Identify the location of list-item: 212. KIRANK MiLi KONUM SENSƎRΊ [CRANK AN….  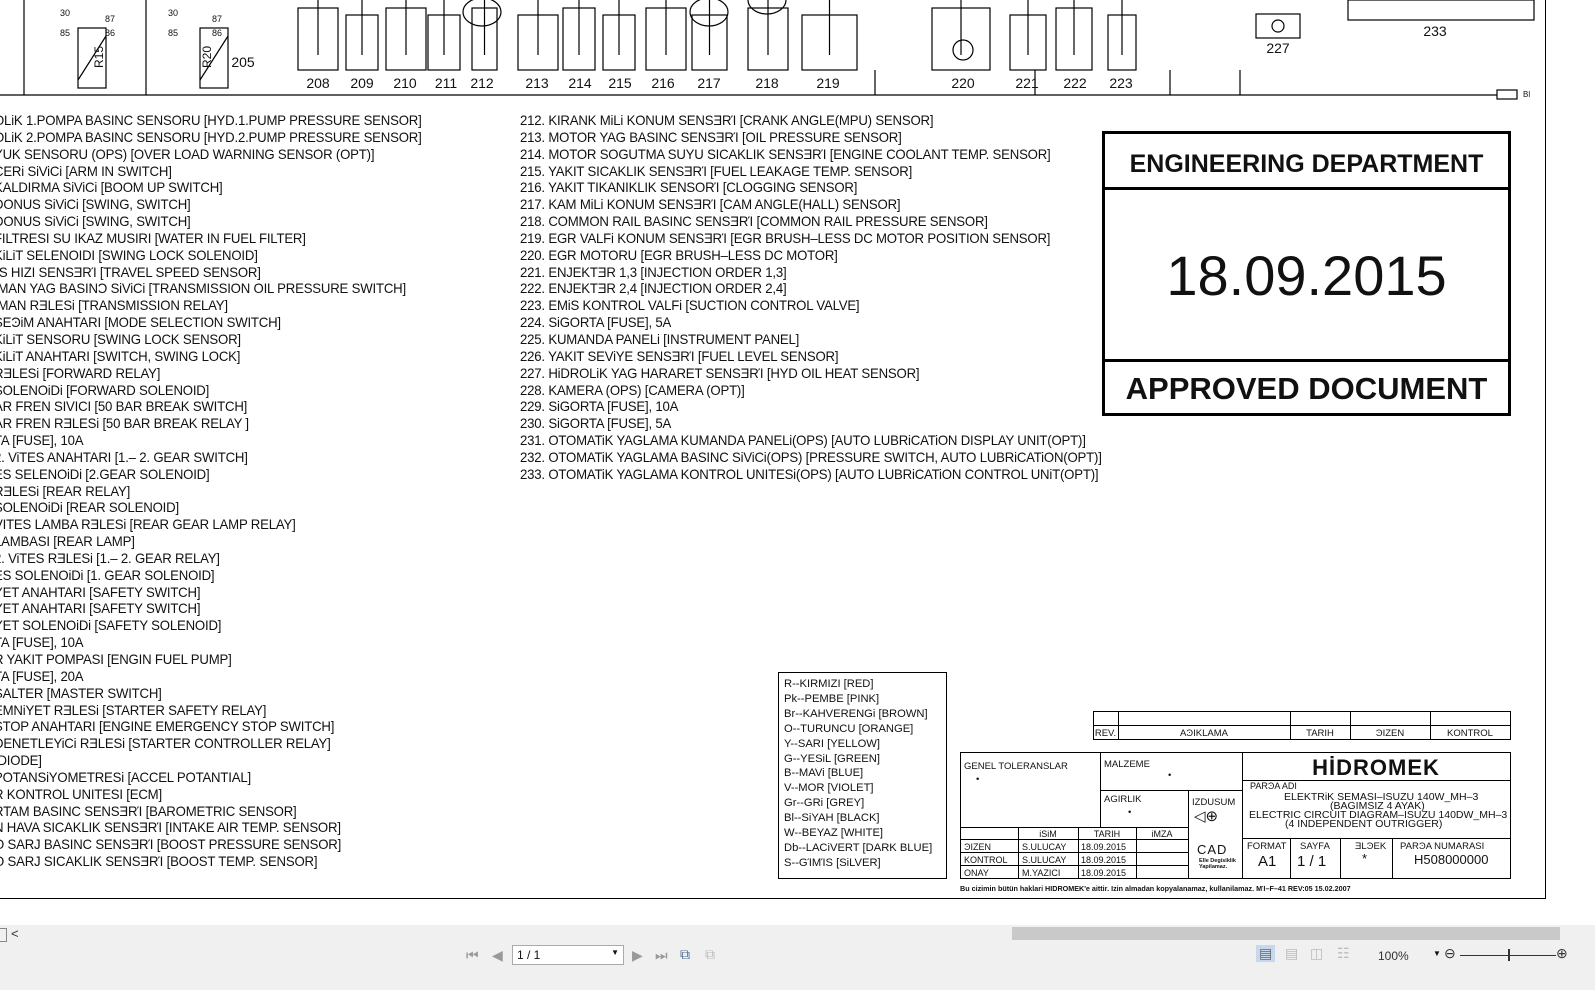
(727, 120).